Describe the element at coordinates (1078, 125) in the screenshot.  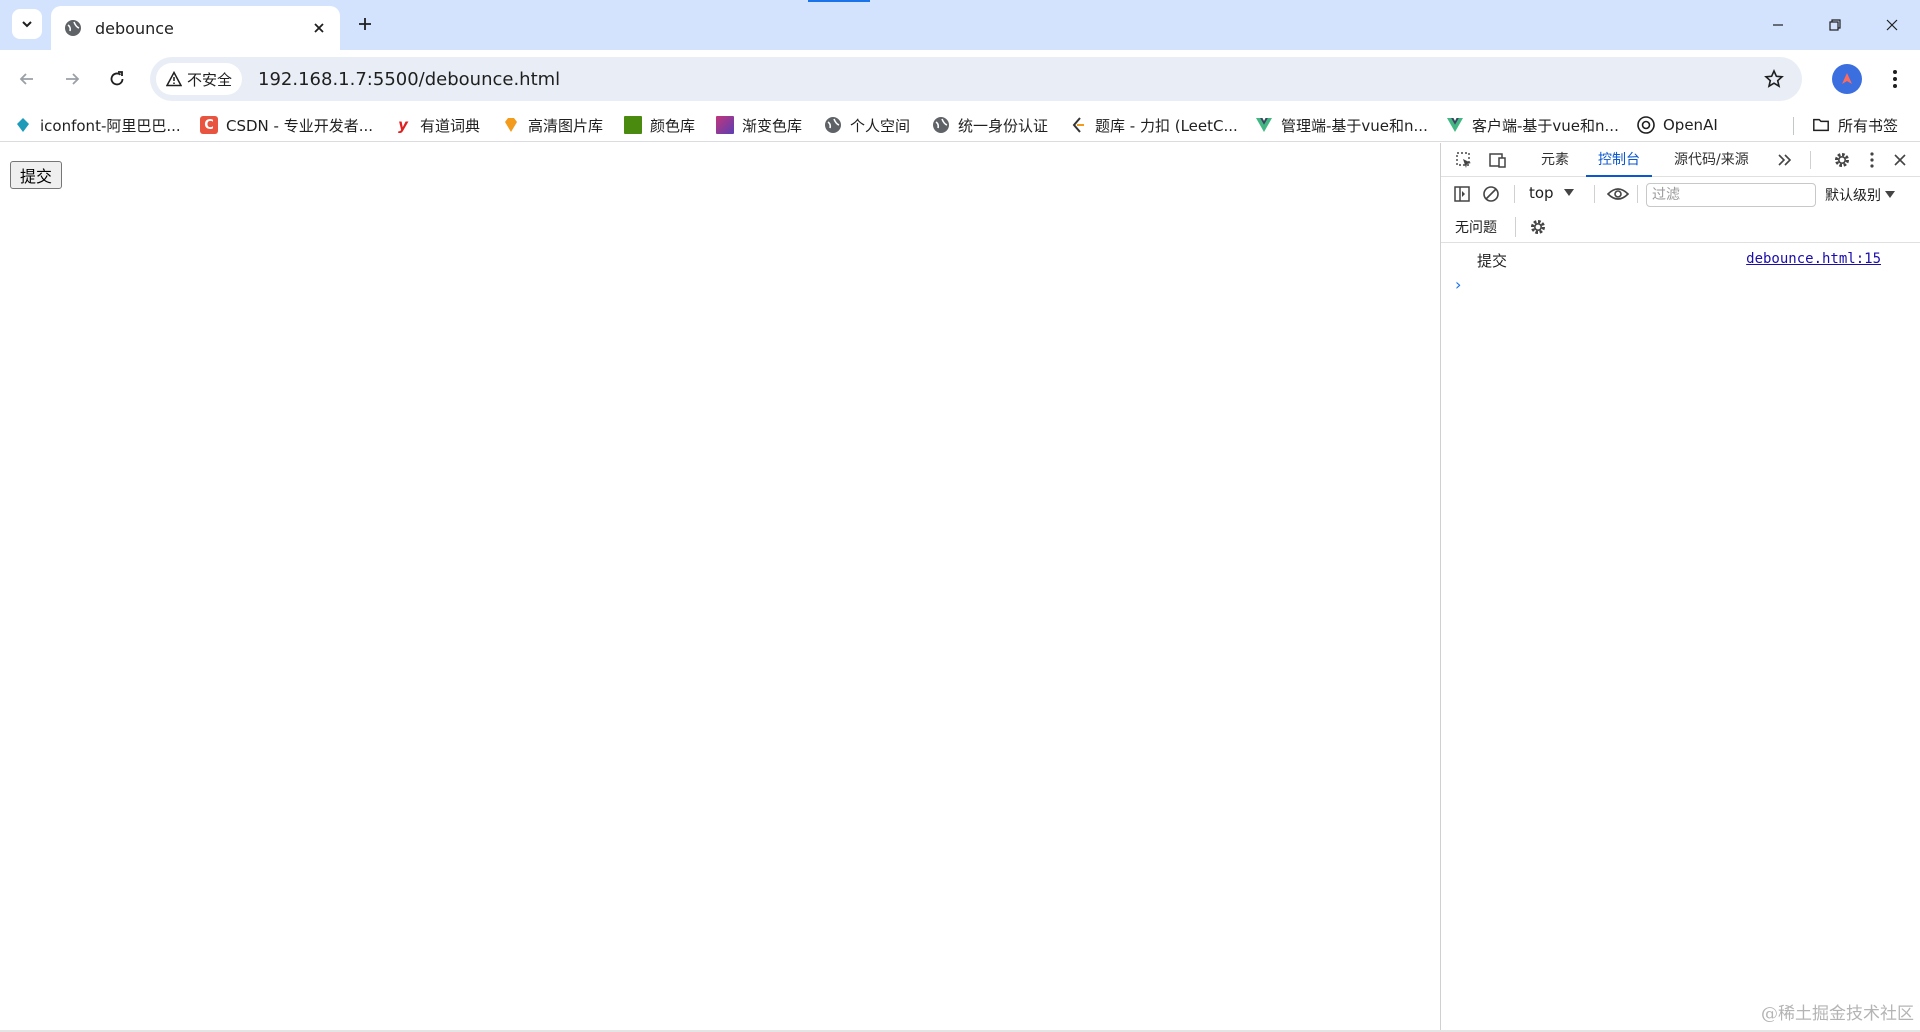
I see `leetcode-icon` at that location.